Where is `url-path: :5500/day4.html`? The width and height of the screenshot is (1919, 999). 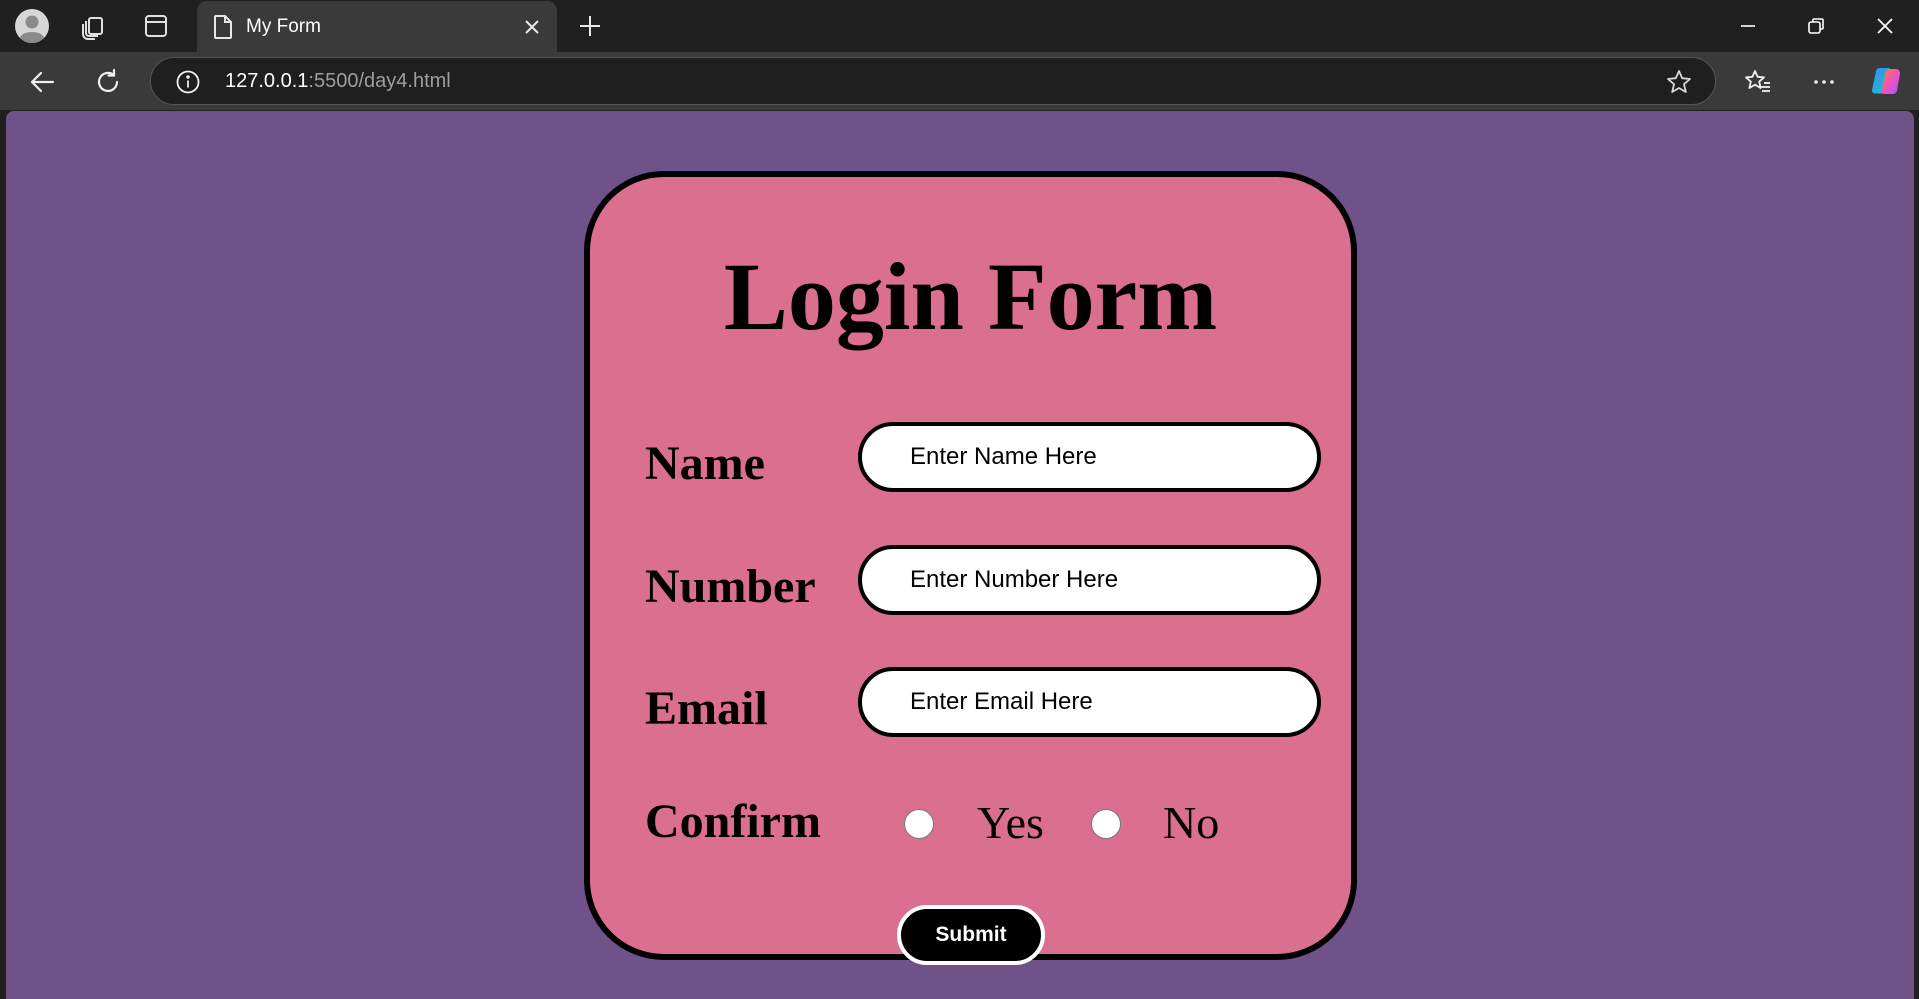 url-path: :5500/day4.html is located at coordinates (379, 81).